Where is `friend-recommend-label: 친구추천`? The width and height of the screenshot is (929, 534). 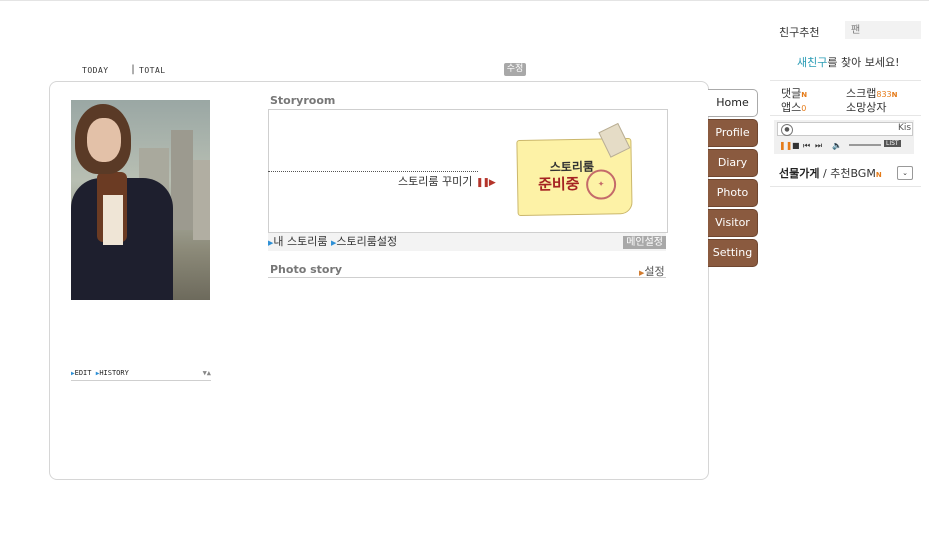 friend-recommend-label: 친구추천 is located at coordinates (799, 32).